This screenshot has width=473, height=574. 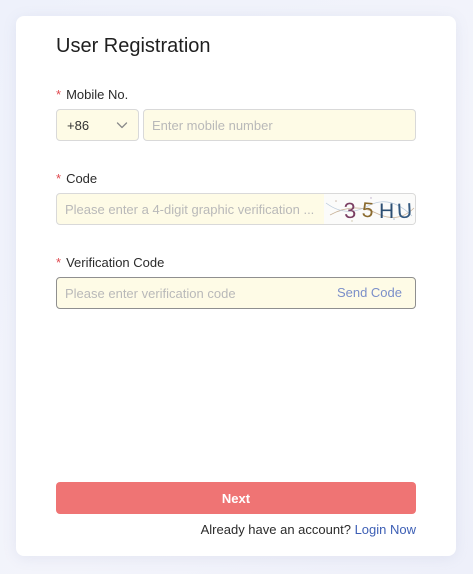 I want to click on login-prompt: Already have an account? Login Now, so click(x=308, y=530).